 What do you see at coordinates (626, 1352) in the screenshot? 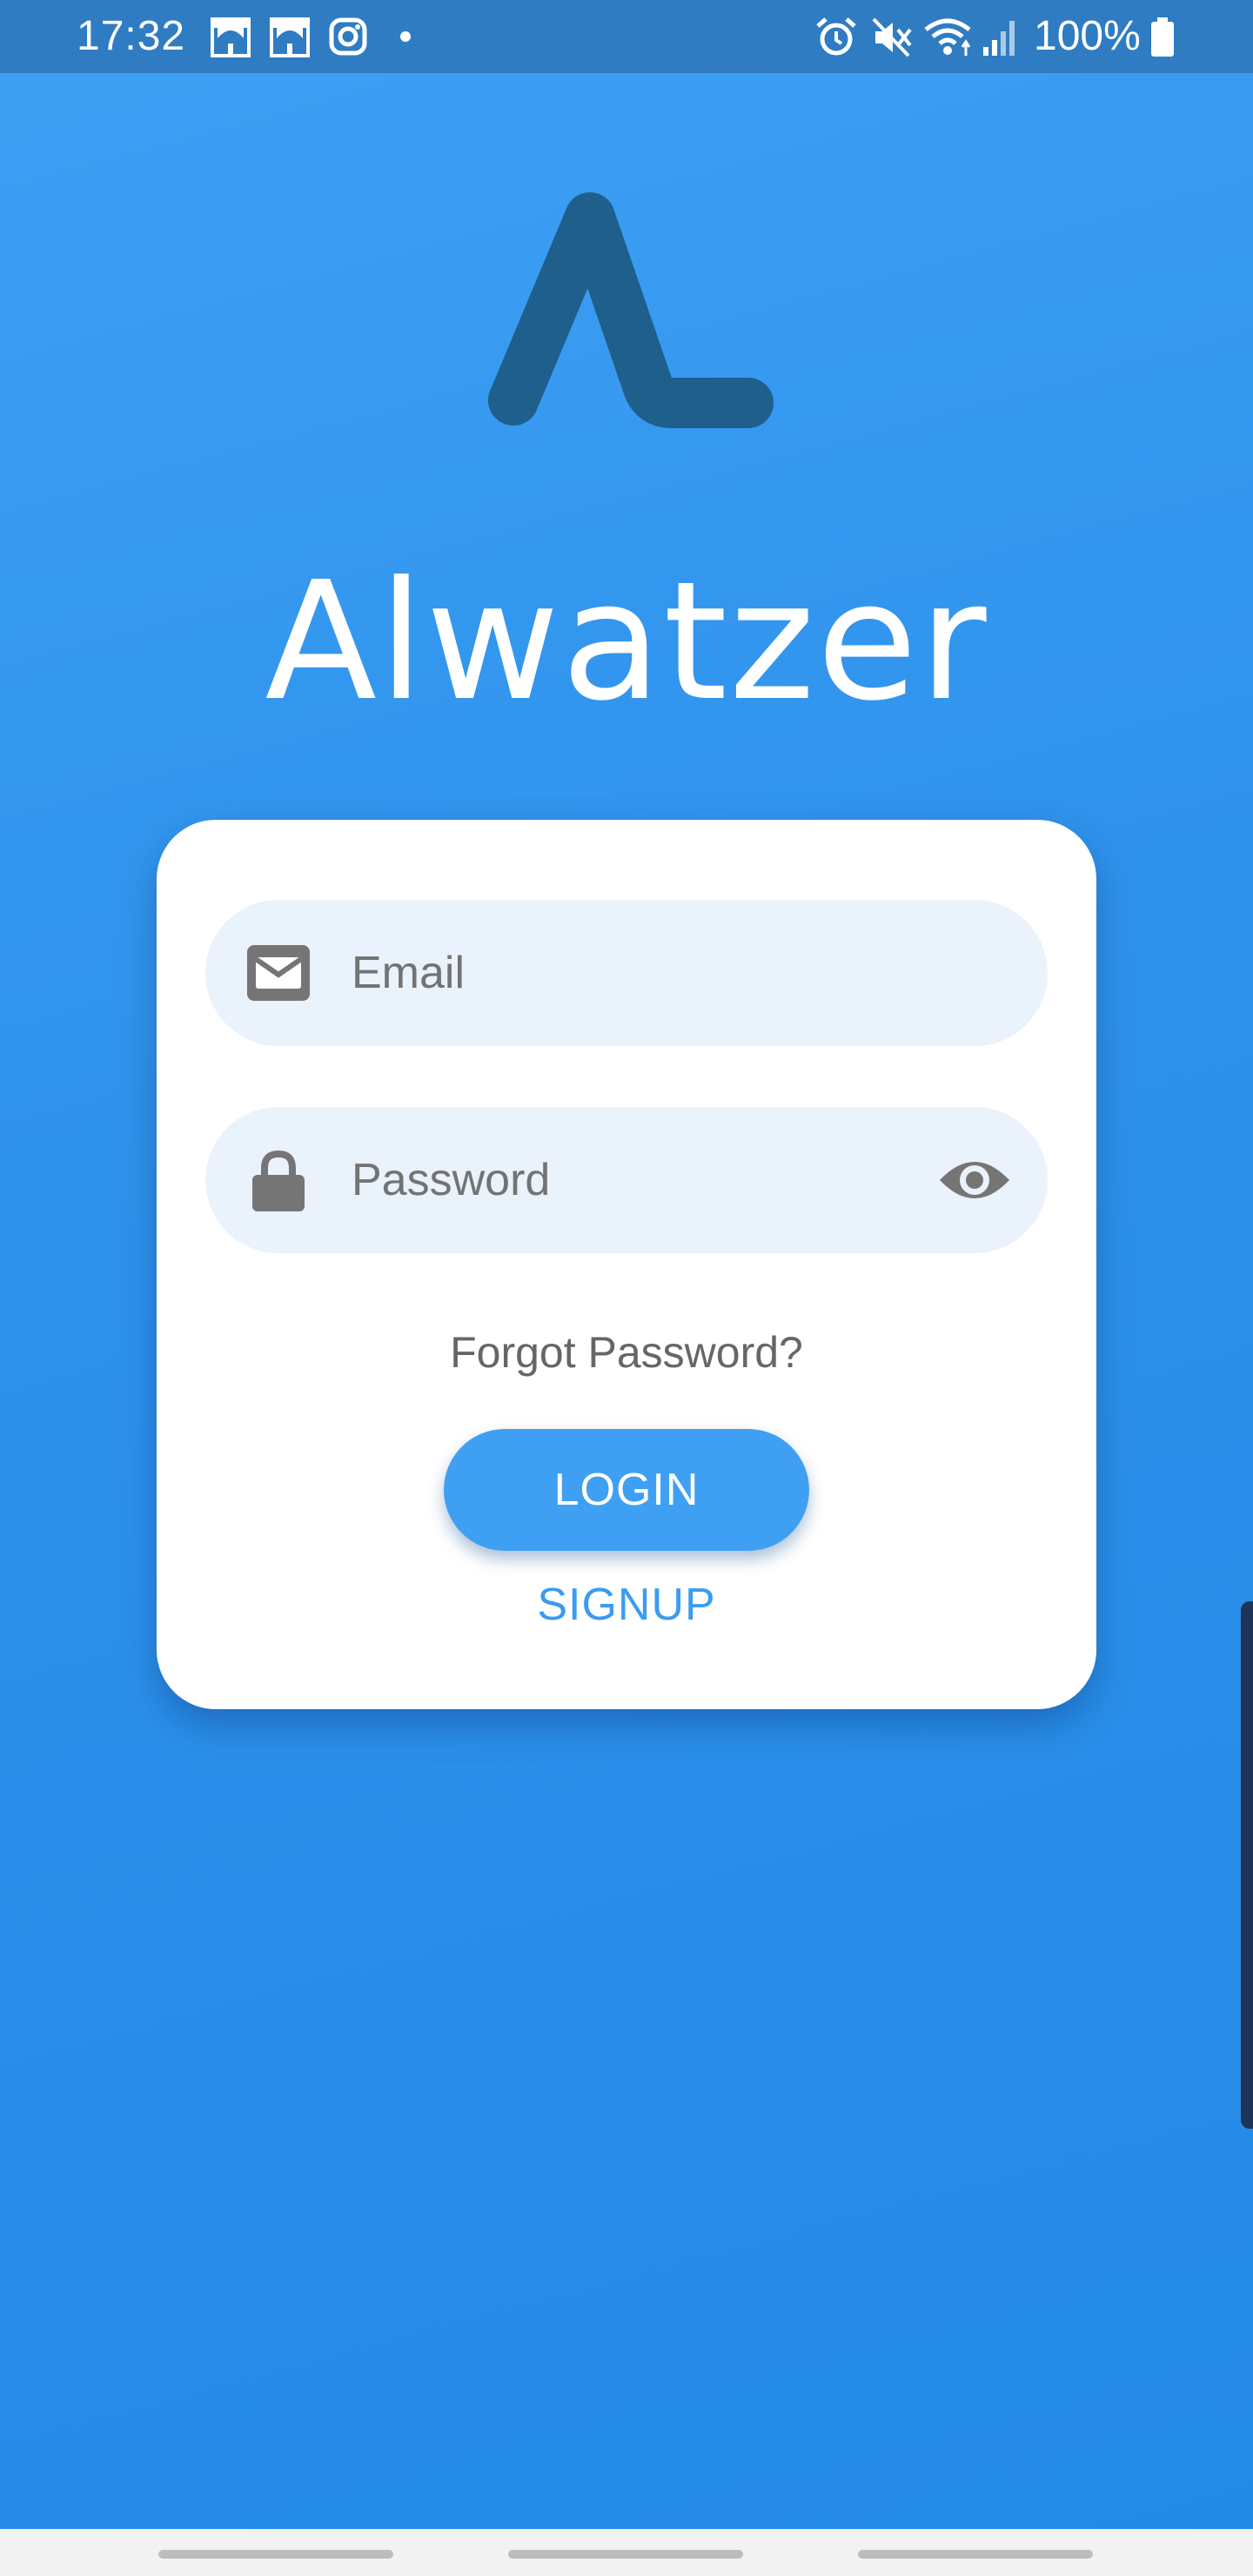
I see `forgot-password-link: Forgot Password?` at bounding box center [626, 1352].